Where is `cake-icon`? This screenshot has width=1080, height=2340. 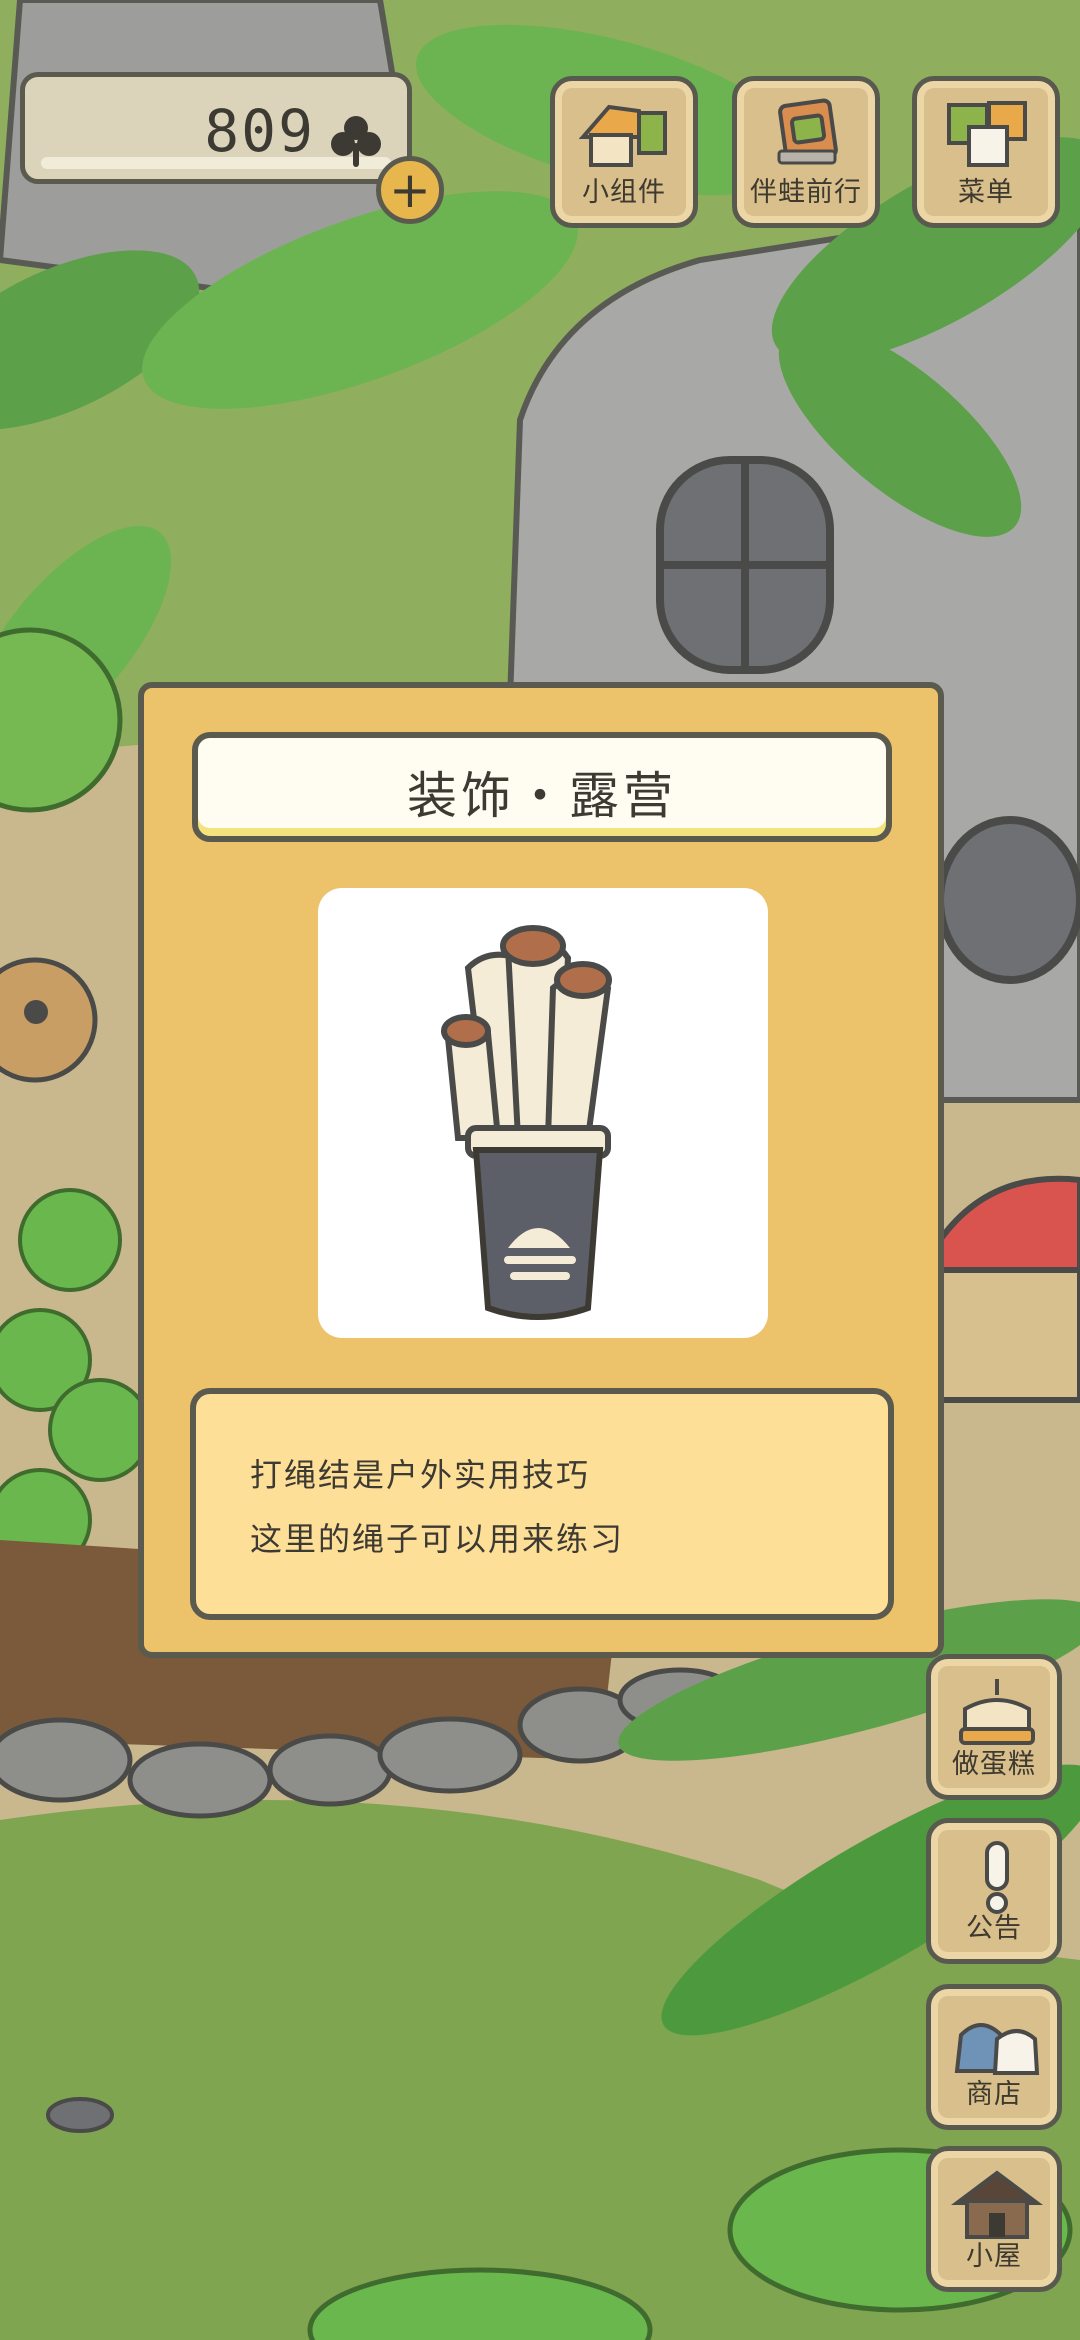
cake-icon is located at coordinates (997, 1712).